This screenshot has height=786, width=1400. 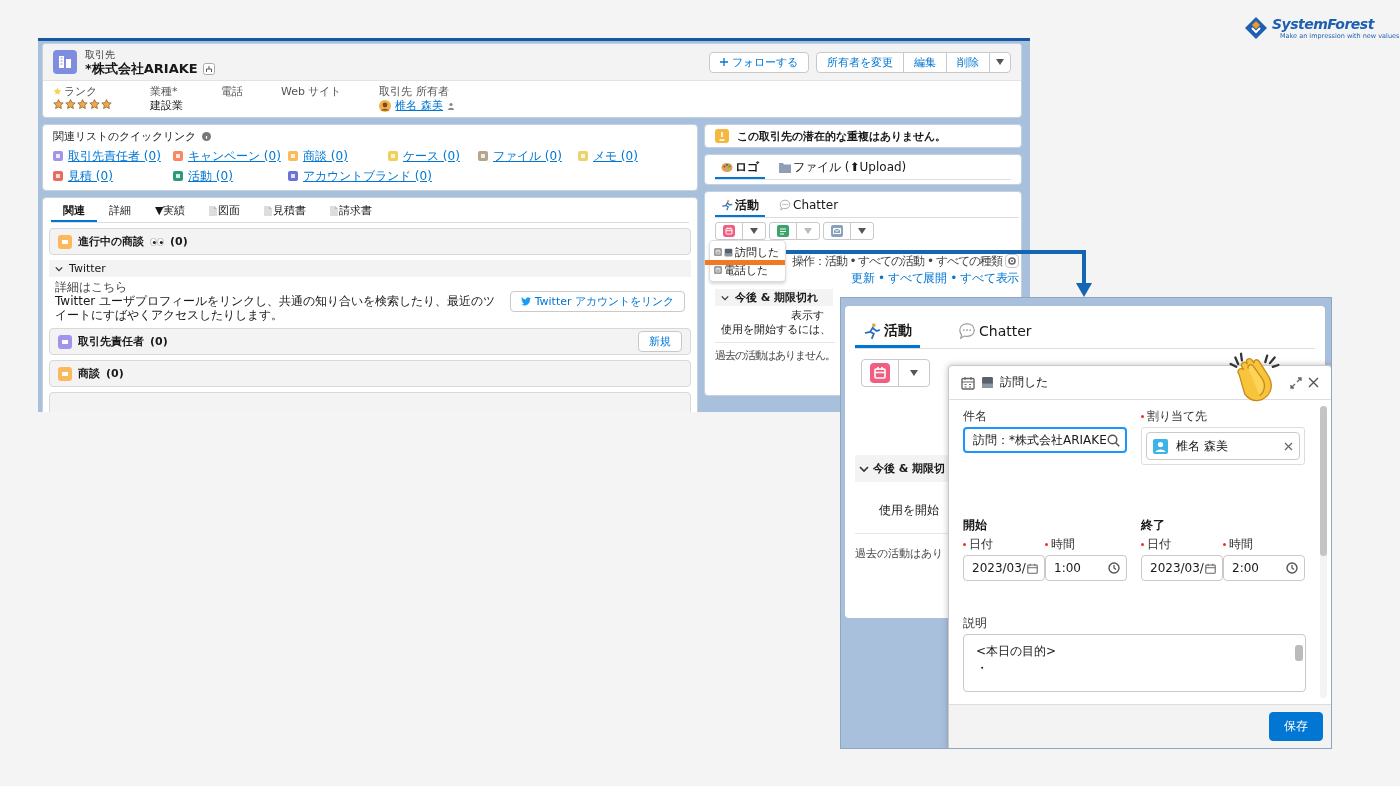 What do you see at coordinates (80, 91) in the screenshot?
I see `field-label: ランク` at bounding box center [80, 91].